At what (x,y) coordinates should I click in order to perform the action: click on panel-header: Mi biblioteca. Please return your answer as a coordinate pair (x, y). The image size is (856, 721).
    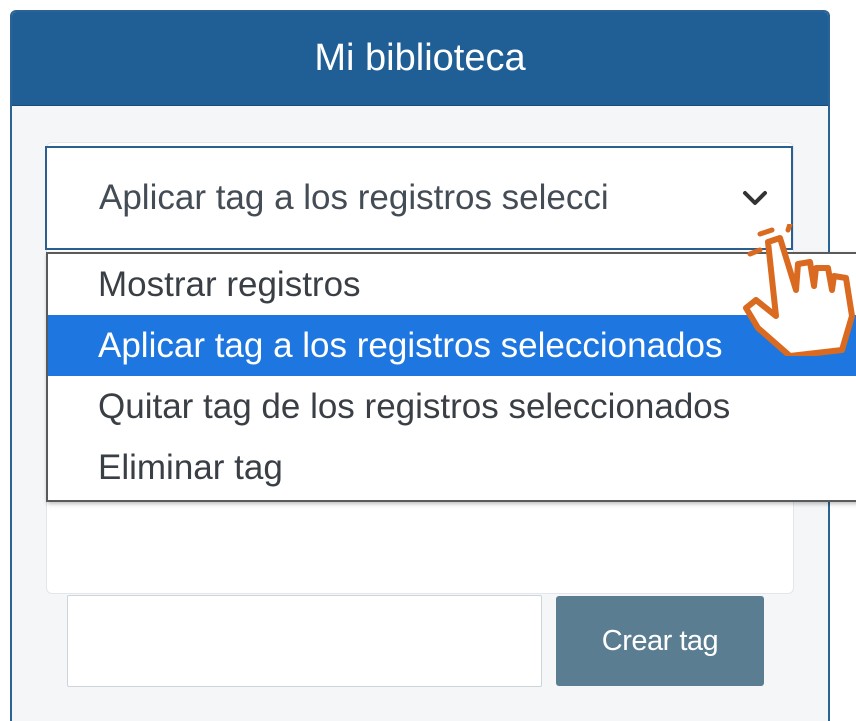
    Looking at the image, I should click on (420, 59).